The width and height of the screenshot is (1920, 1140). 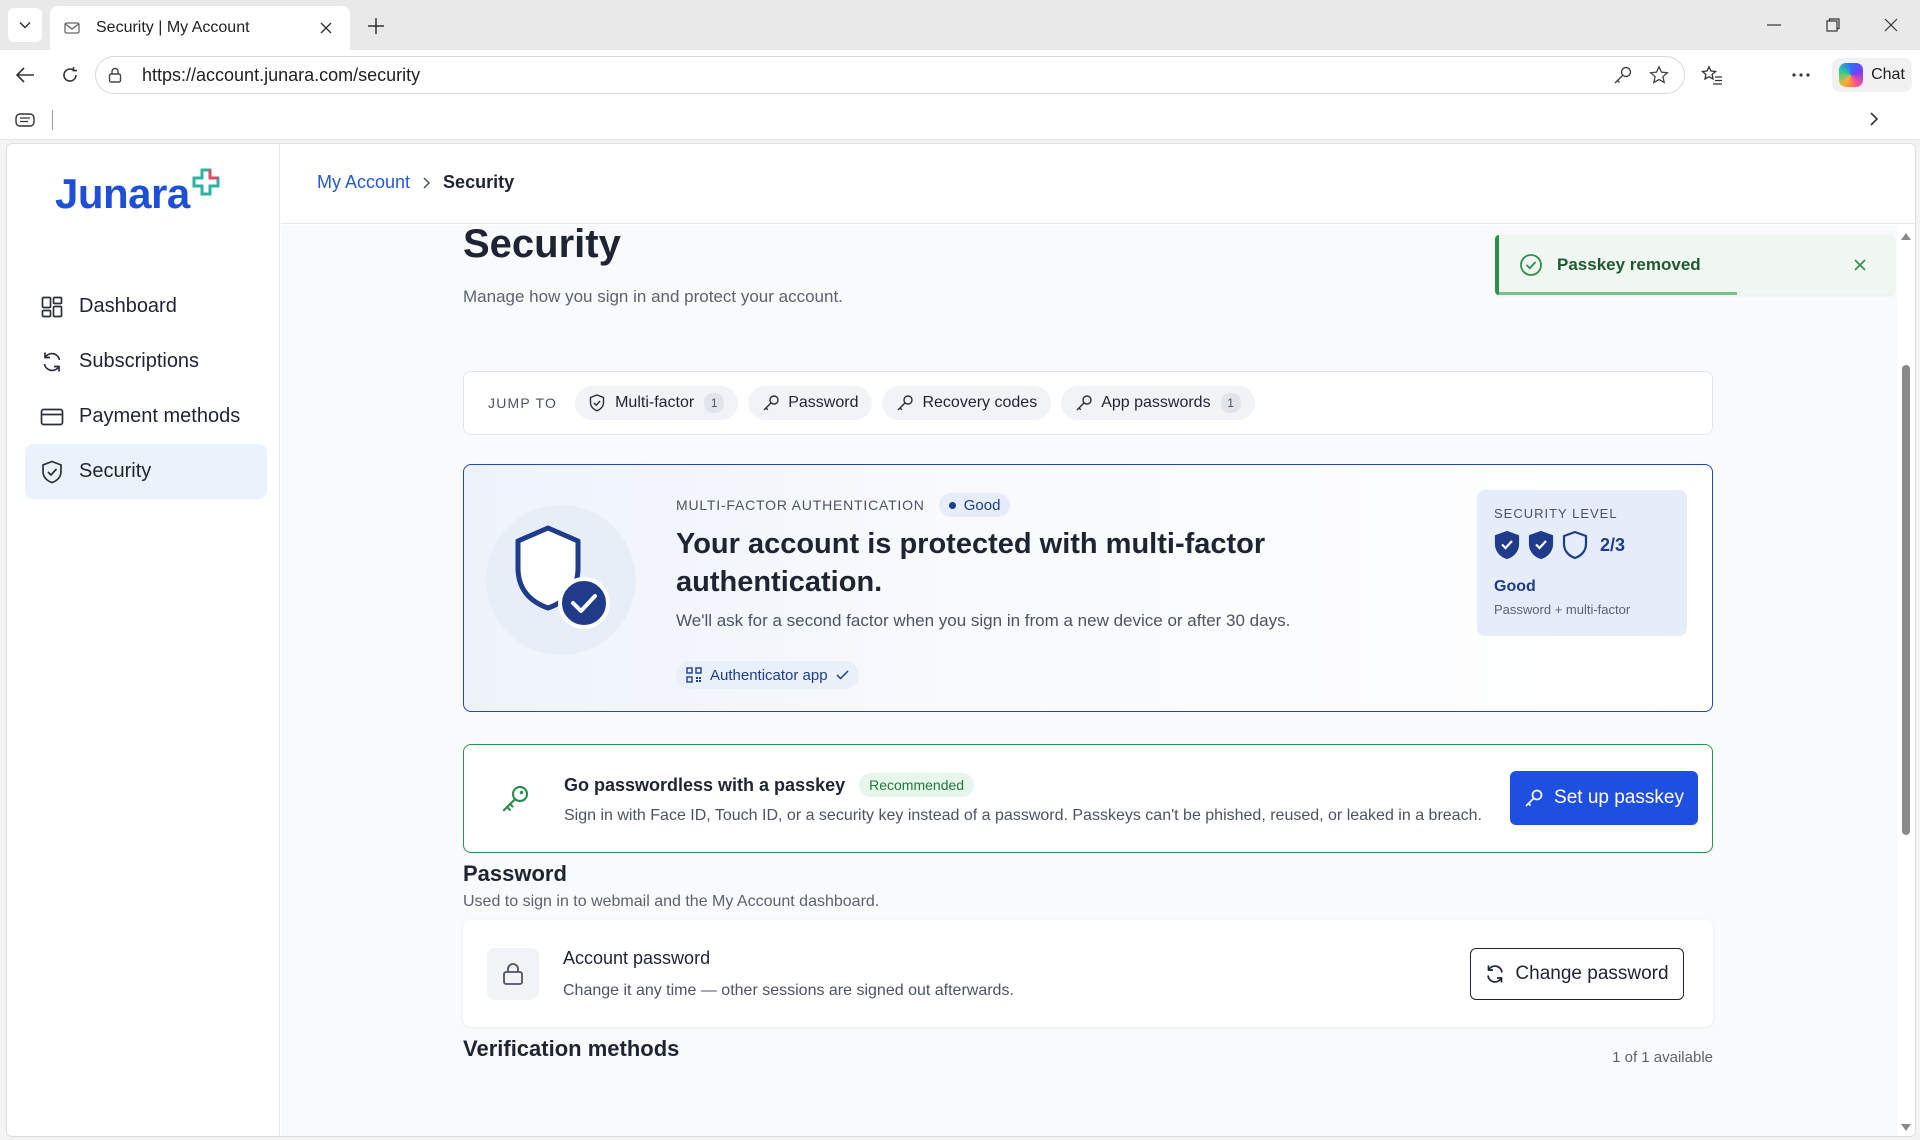 I want to click on copilot-icon, so click(x=1851, y=75).